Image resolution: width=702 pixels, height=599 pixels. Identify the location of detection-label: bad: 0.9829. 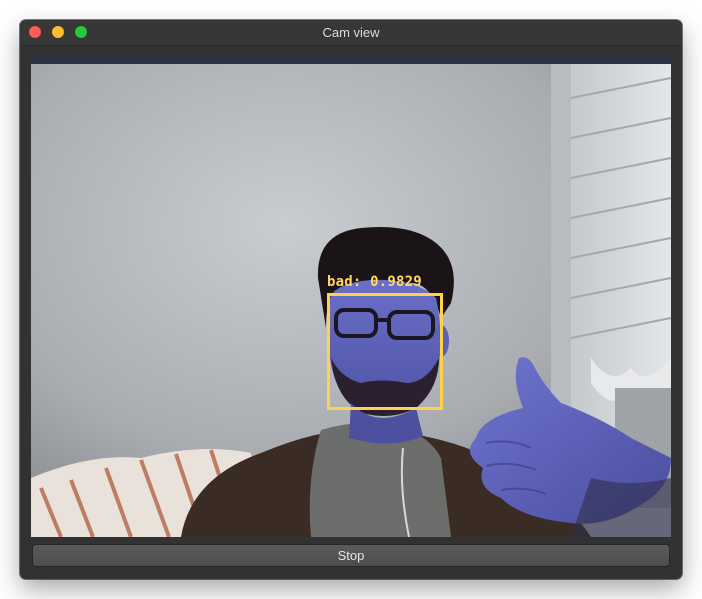
(374, 282).